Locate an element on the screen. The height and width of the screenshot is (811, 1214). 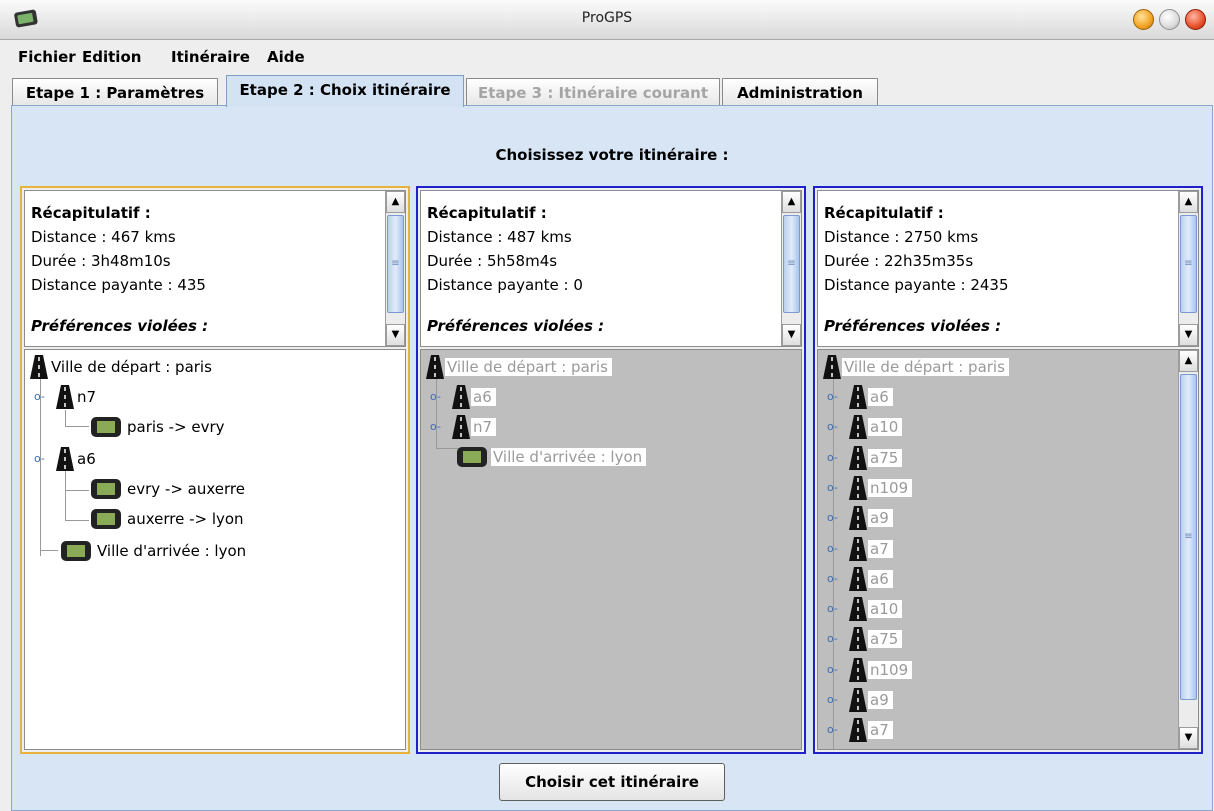
road-label: a6 is located at coordinates (880, 578).